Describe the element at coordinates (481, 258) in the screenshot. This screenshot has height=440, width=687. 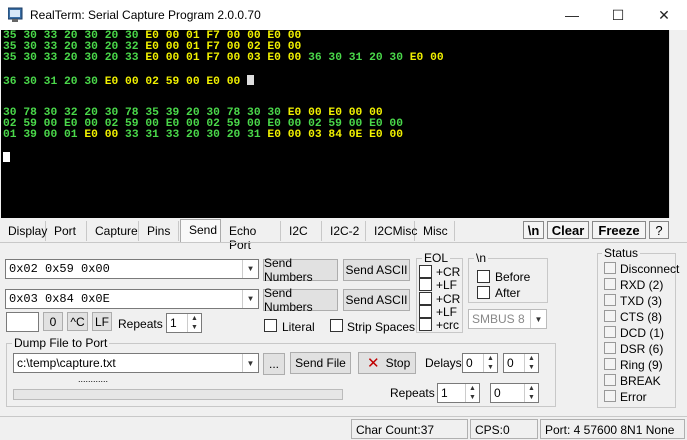
I see `newline-group-title: \n` at that location.